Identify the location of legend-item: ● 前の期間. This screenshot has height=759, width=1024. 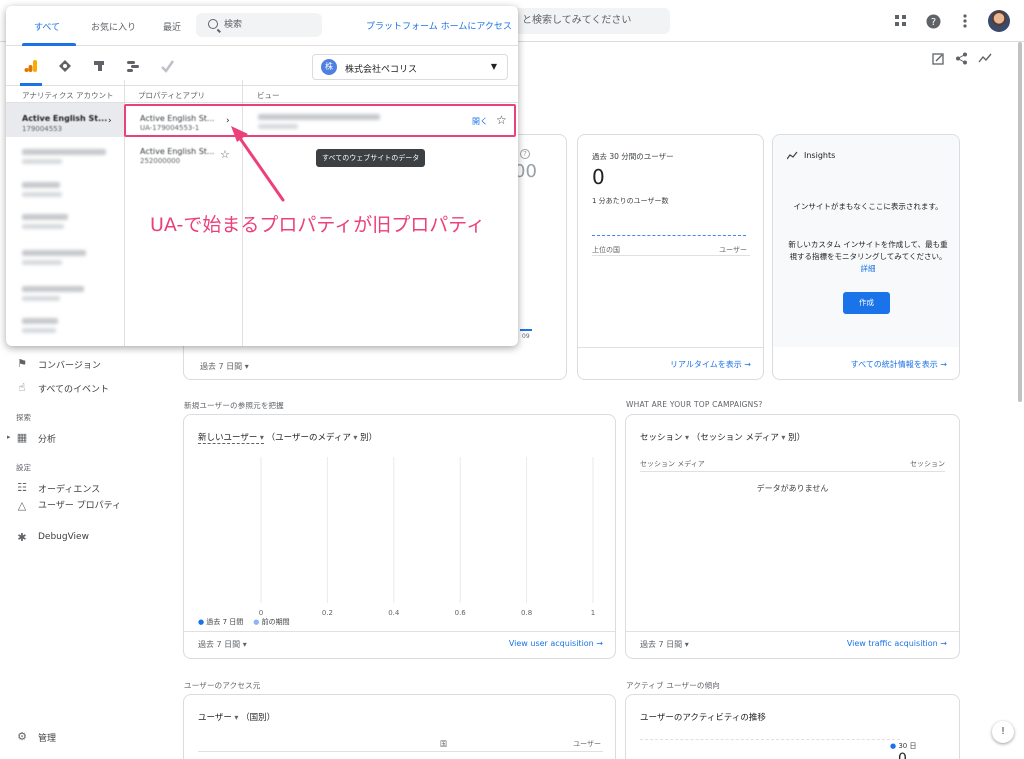
(271, 622).